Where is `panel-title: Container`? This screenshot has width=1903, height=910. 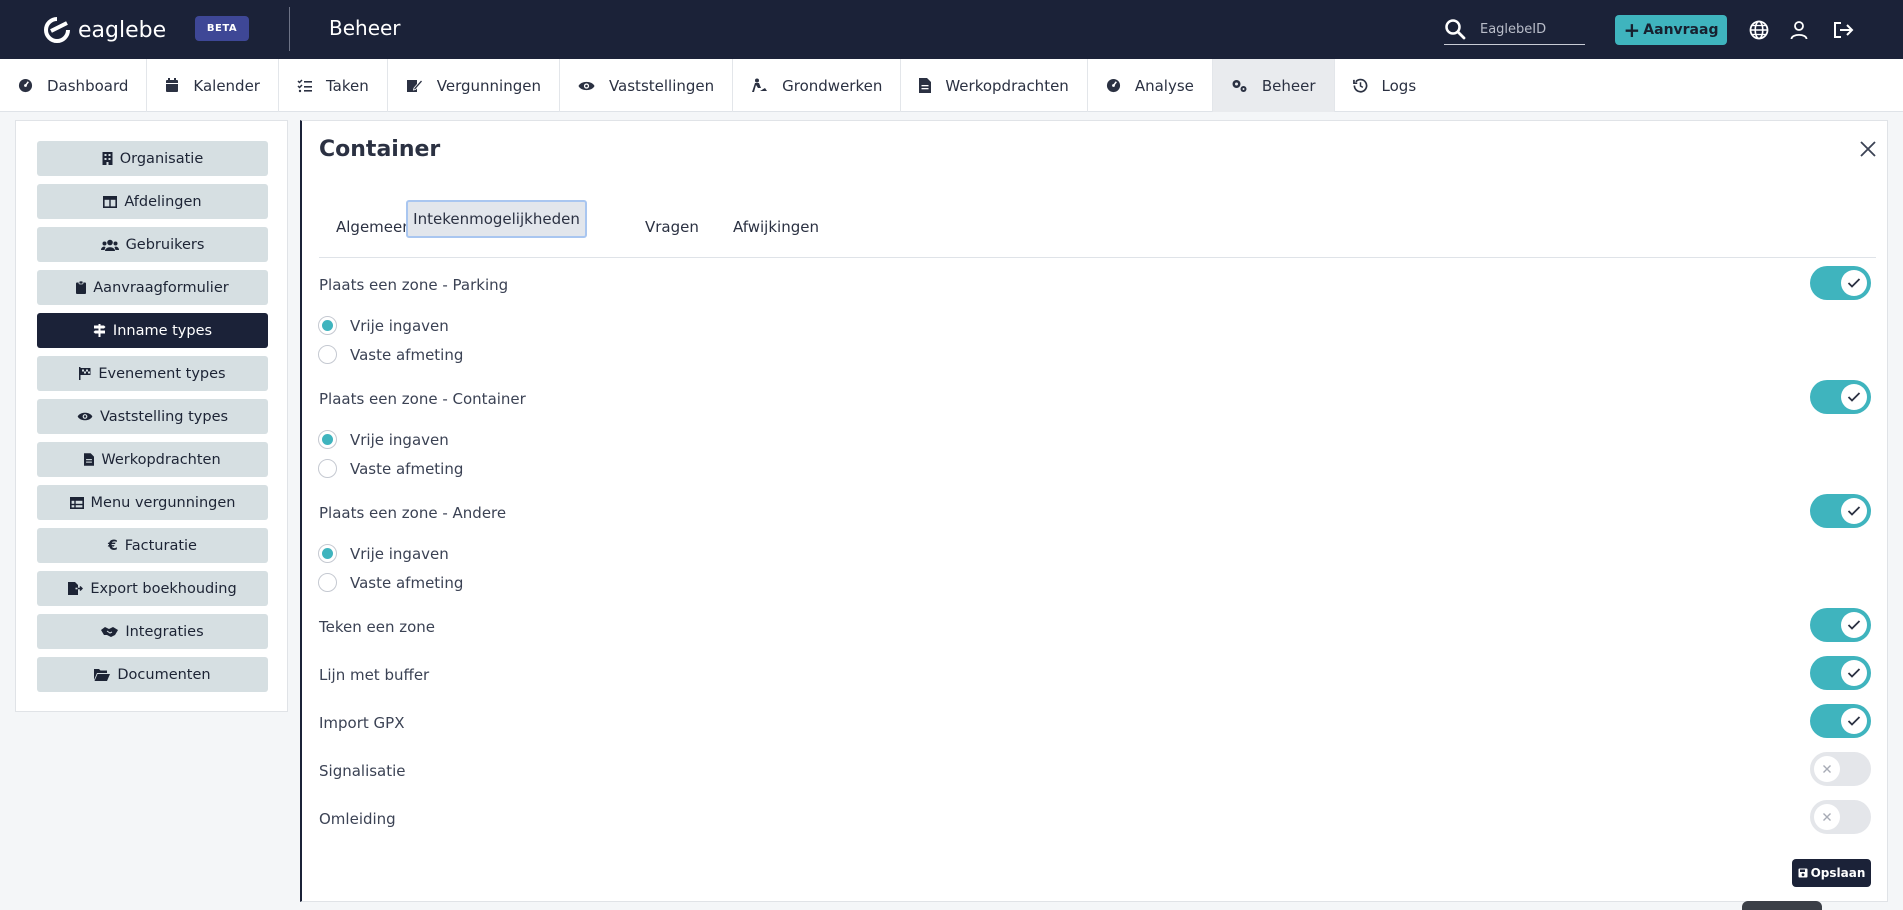
panel-title: Container is located at coordinates (380, 149).